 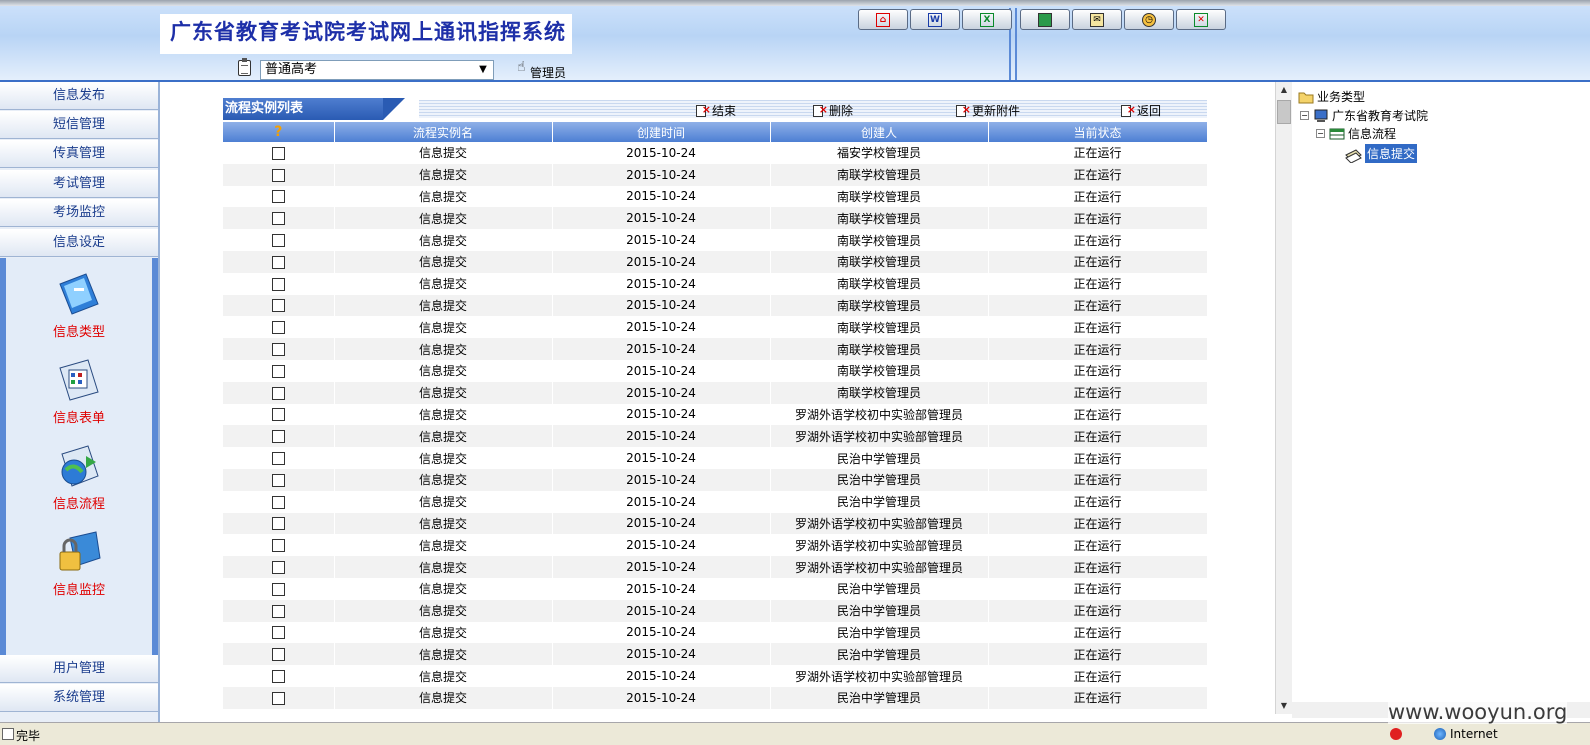 I want to click on panel-item-info-form: 信息表单, so click(x=79, y=391).